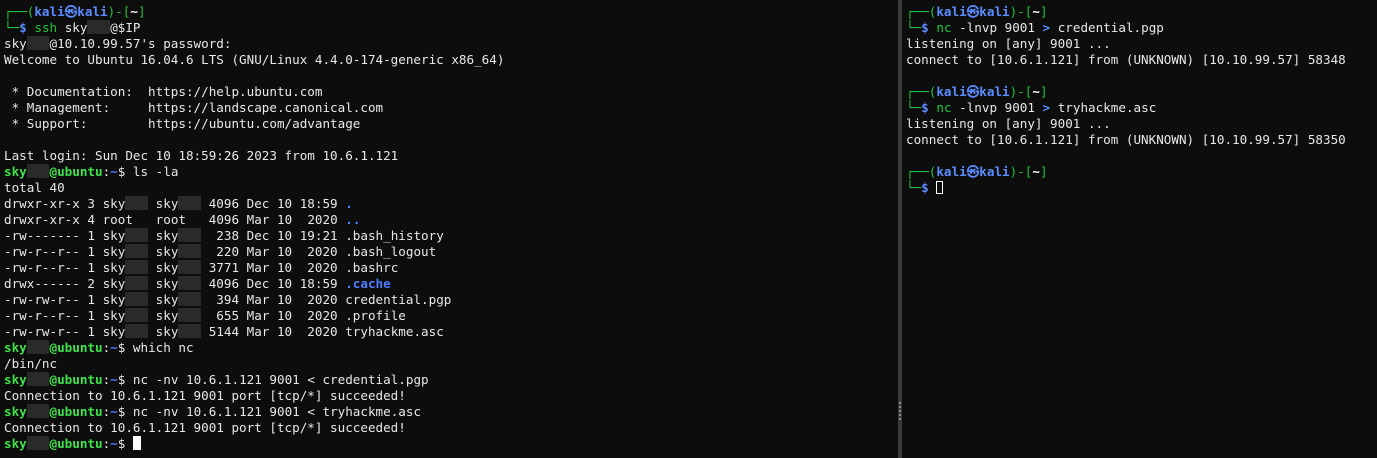 The width and height of the screenshot is (1377, 458). I want to click on command-name: nc, so click(944, 107).